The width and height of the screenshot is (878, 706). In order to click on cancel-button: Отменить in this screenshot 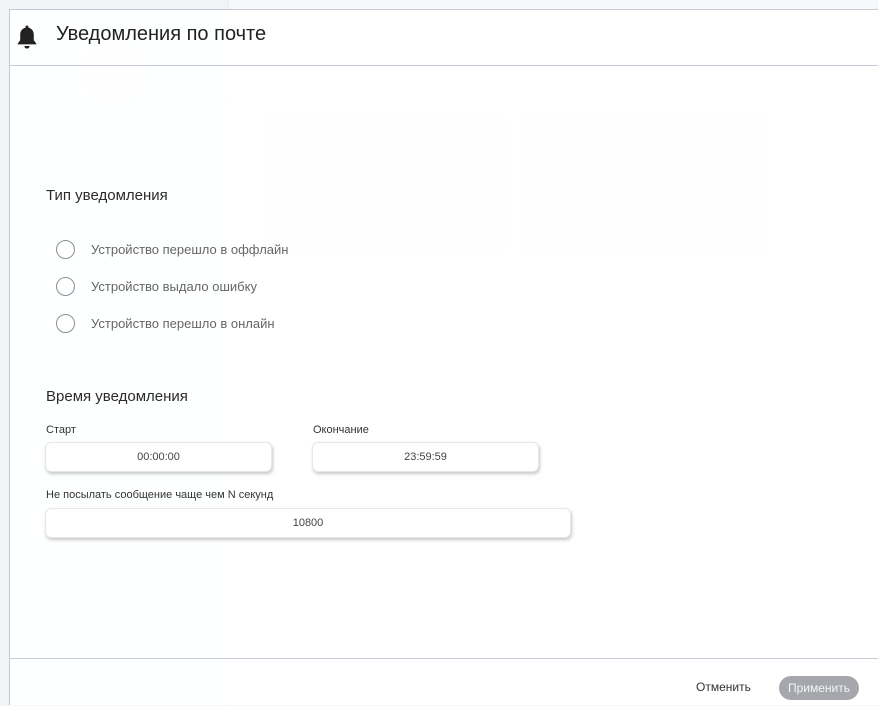, I will do `click(723, 687)`.